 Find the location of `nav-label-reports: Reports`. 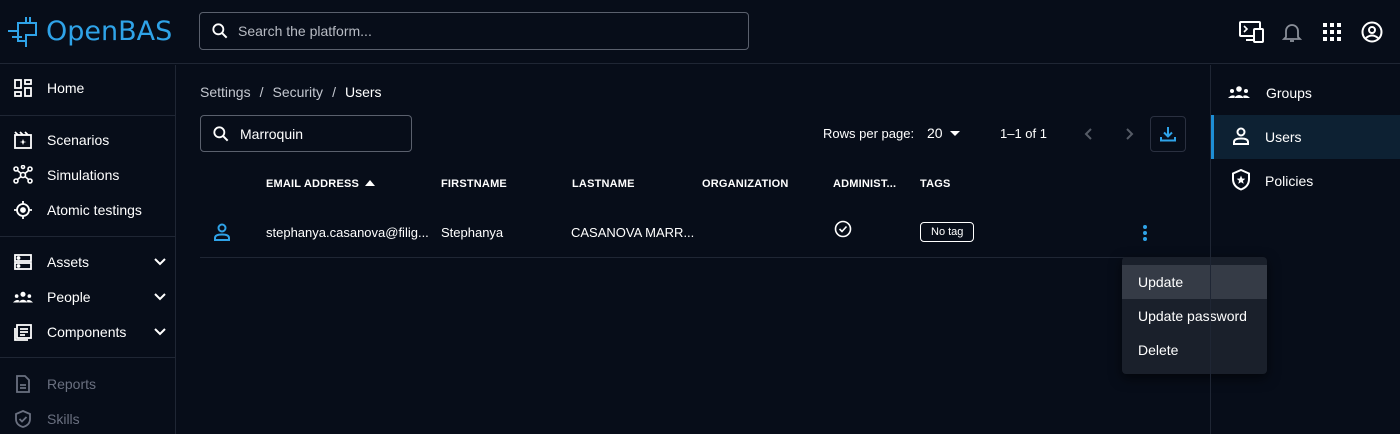

nav-label-reports: Reports is located at coordinates (72, 384).